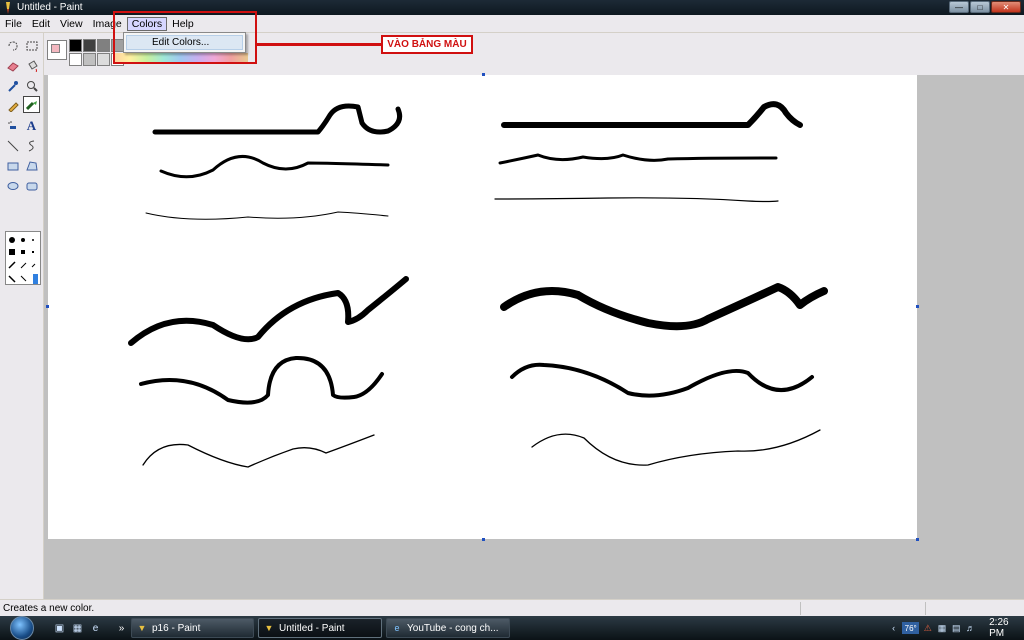  Describe the element at coordinates (512, 607) in the screenshot. I see `status-bar: Creates a new color.` at that location.